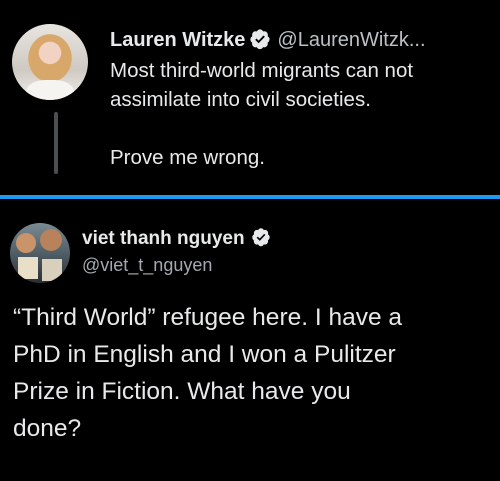 The image size is (500, 481). I want to click on thread-connector-line, so click(56, 143).